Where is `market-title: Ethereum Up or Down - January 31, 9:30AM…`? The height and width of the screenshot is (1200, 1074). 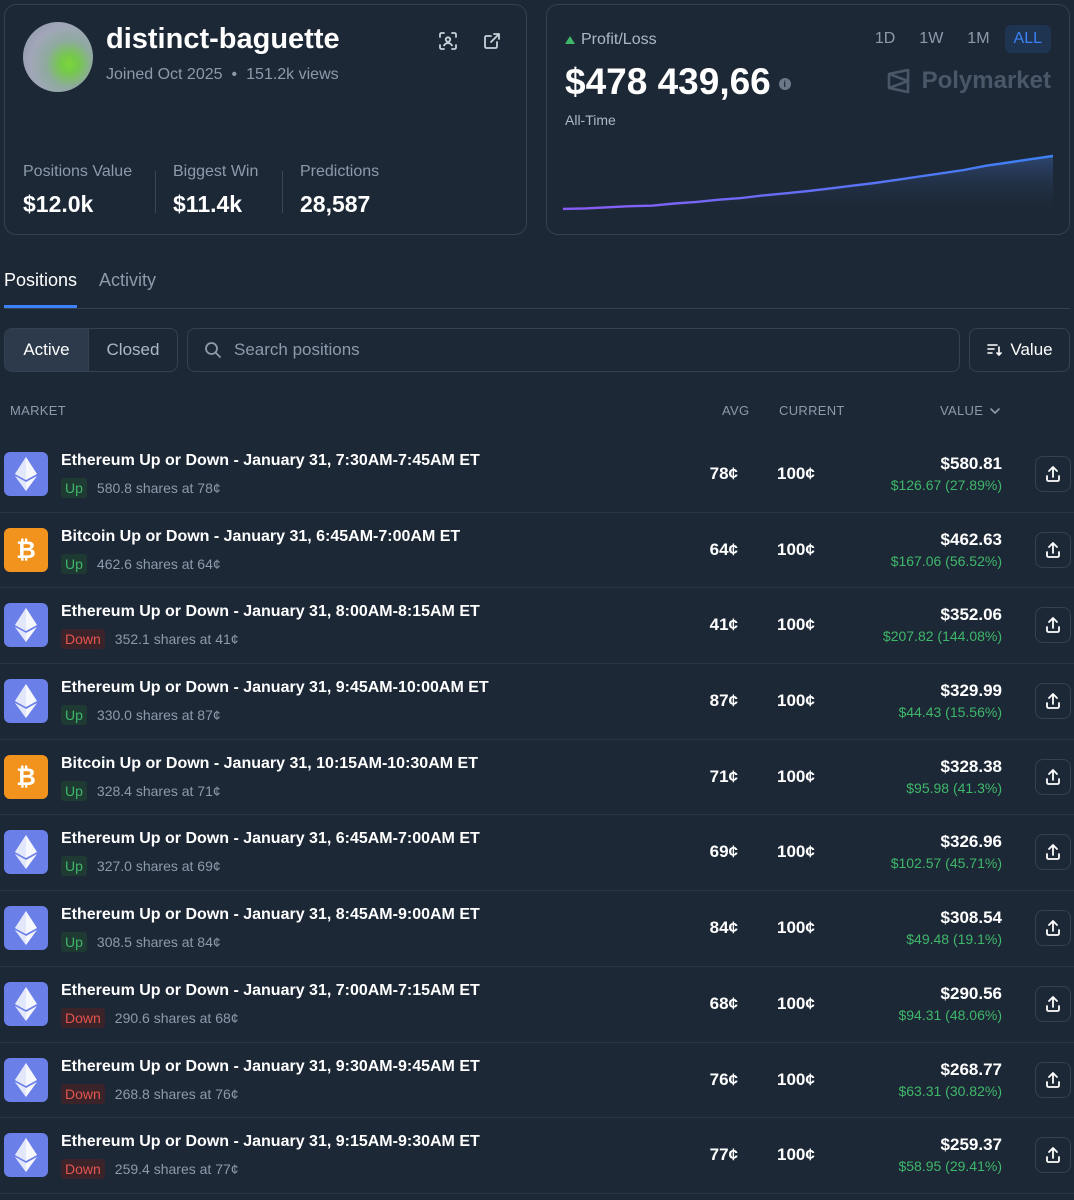 market-title: Ethereum Up or Down - January 31, 9:30AM… is located at coordinates (270, 1067).